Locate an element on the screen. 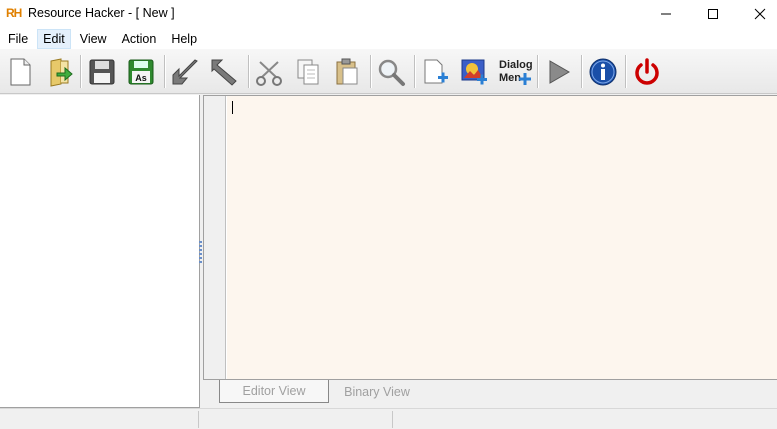 The width and height of the screenshot is (777, 429). play-icon is located at coordinates (559, 72).